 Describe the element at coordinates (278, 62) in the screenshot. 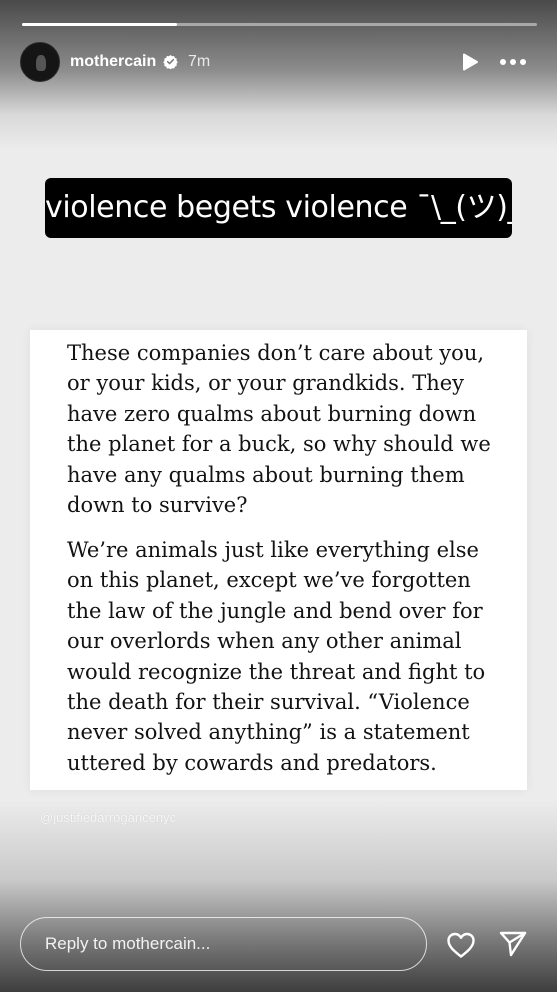

I see `story-header: mothercain 7m` at that location.